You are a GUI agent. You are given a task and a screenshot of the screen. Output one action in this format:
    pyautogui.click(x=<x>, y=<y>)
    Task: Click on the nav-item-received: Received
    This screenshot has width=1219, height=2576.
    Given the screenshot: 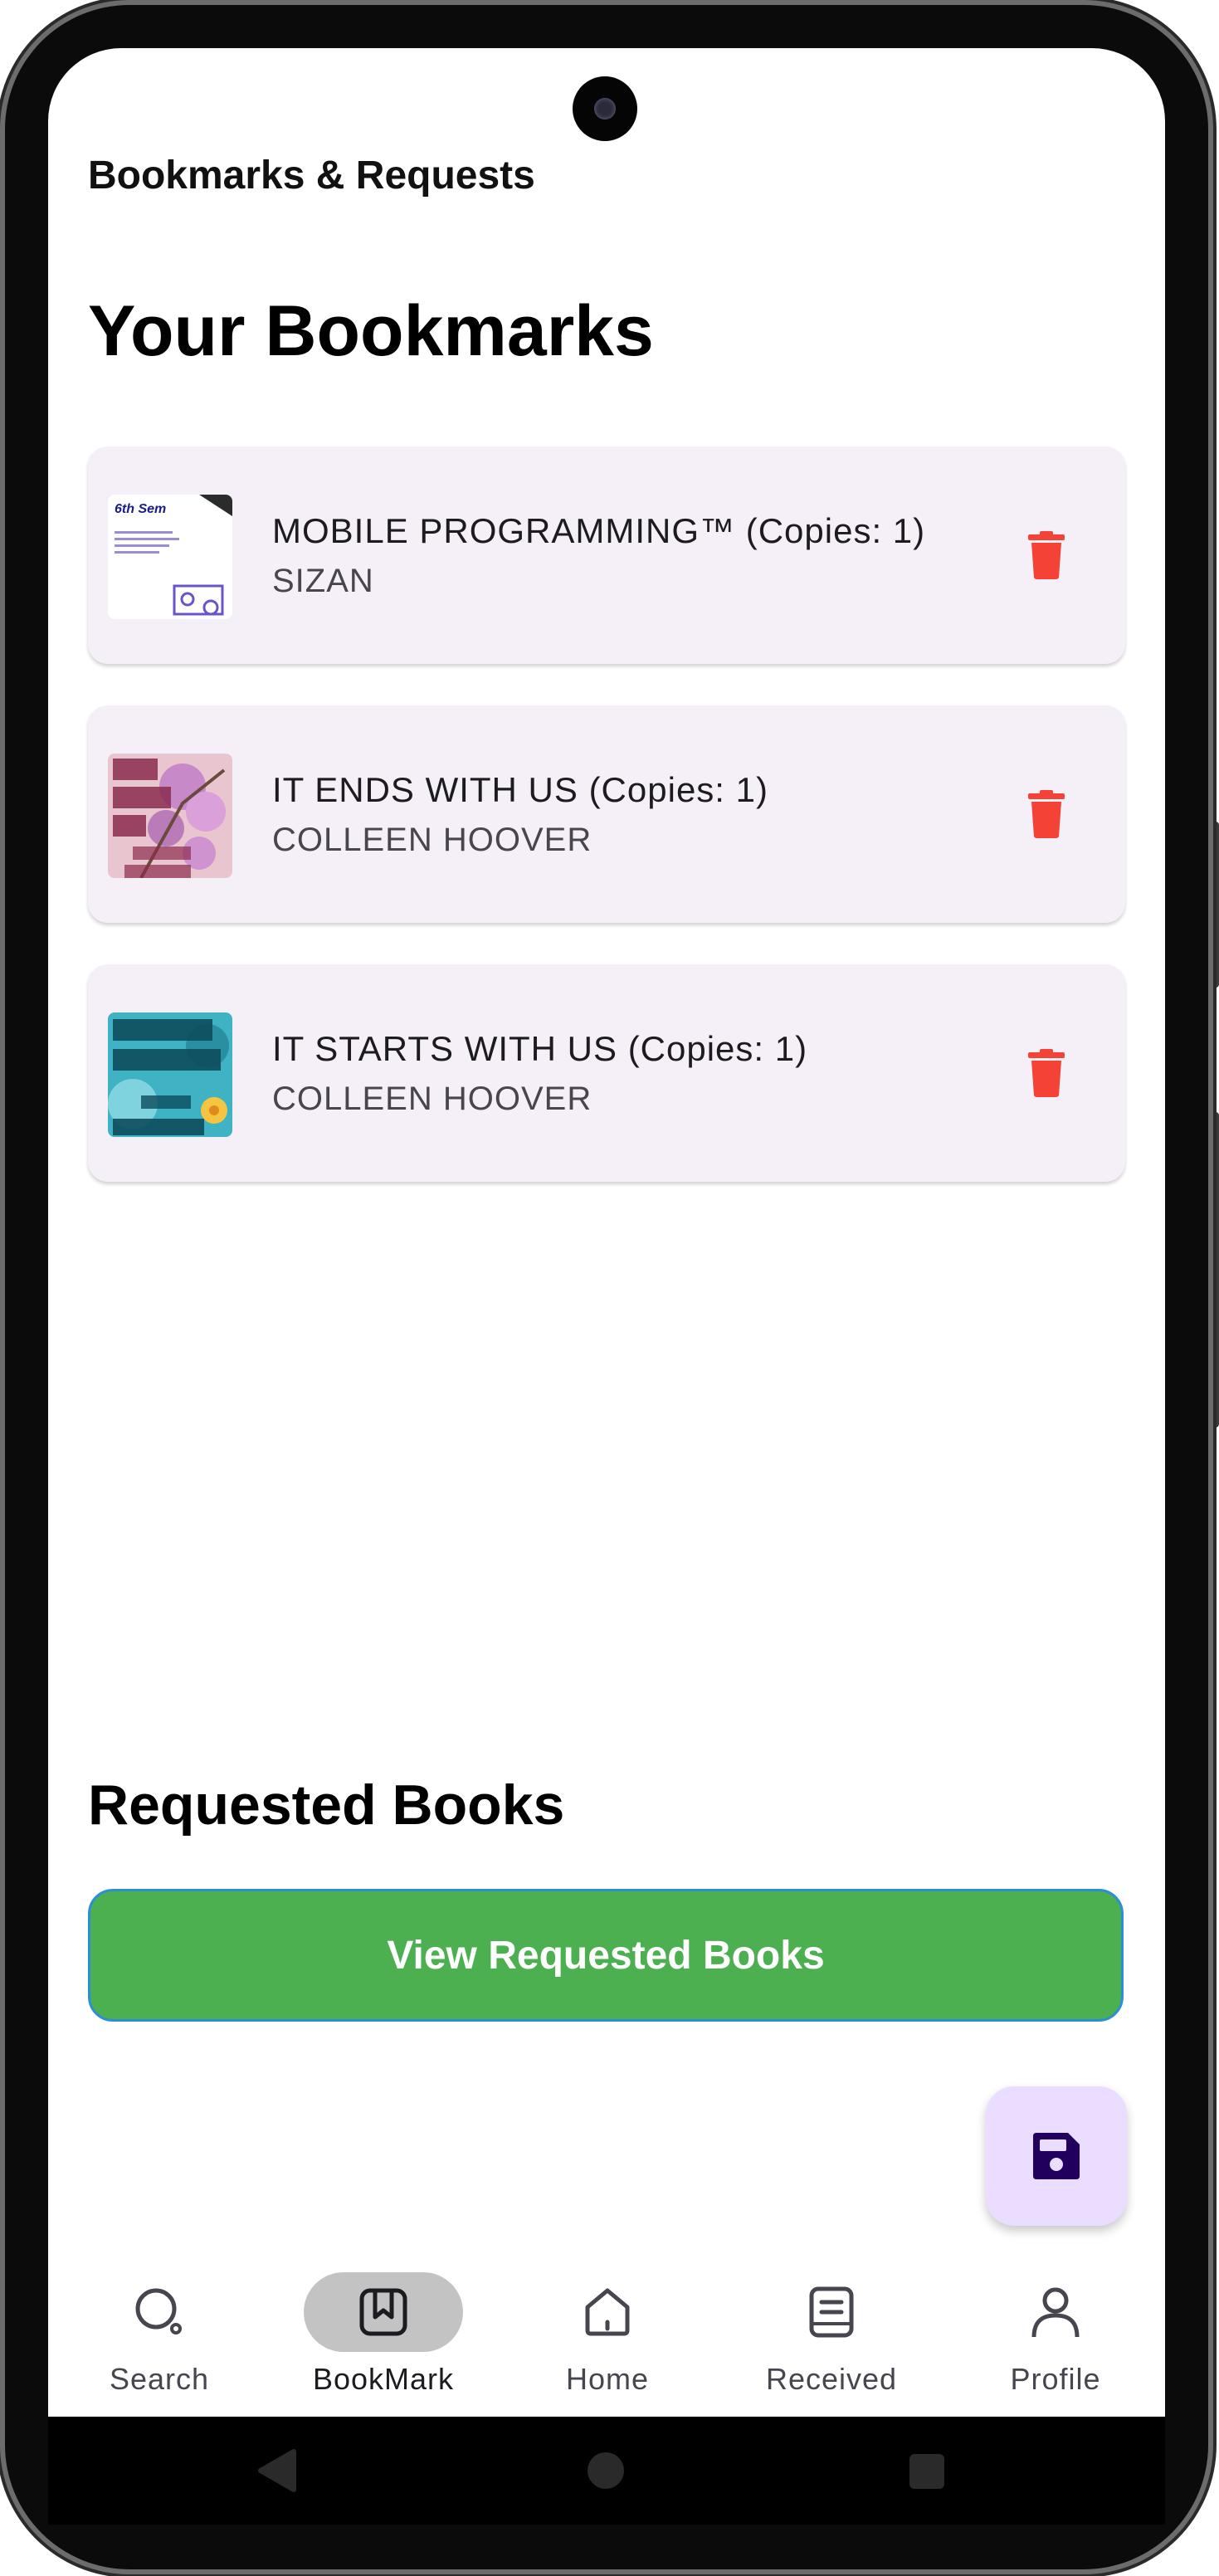 What is the action you would take?
    pyautogui.click(x=832, y=2336)
    